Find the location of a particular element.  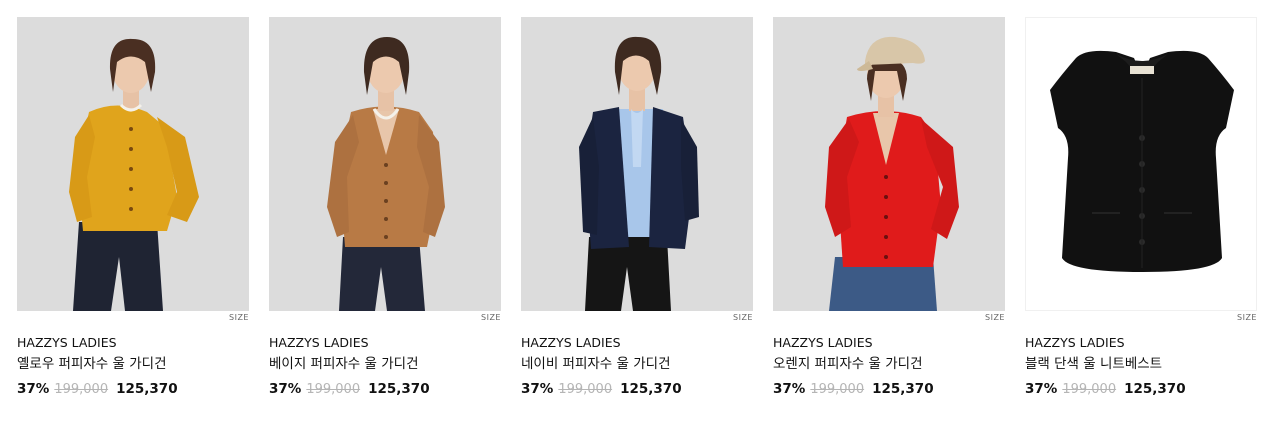

product-name: 오렌지 퍼피자수 울 가디건 is located at coordinates (848, 362).